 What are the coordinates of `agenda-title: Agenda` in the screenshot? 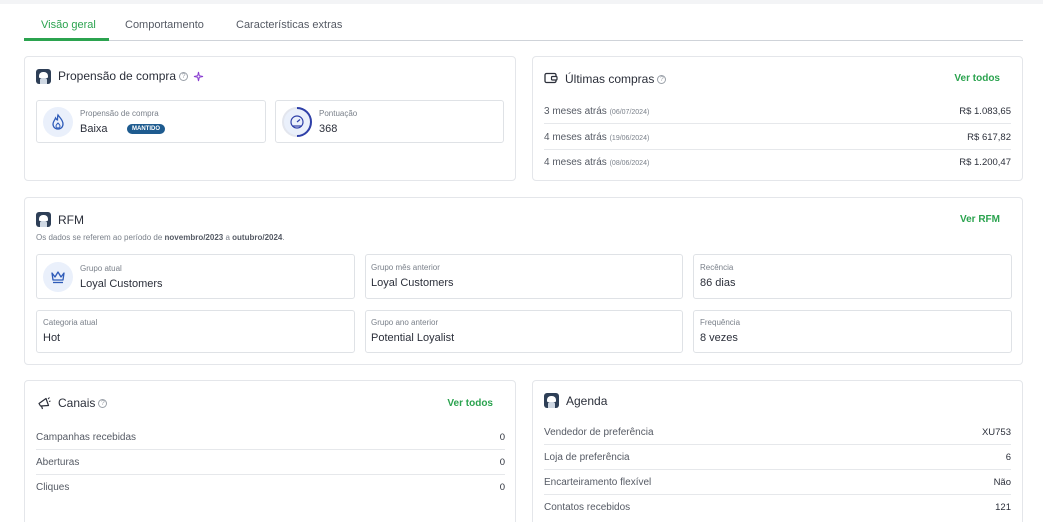 It's located at (587, 401).